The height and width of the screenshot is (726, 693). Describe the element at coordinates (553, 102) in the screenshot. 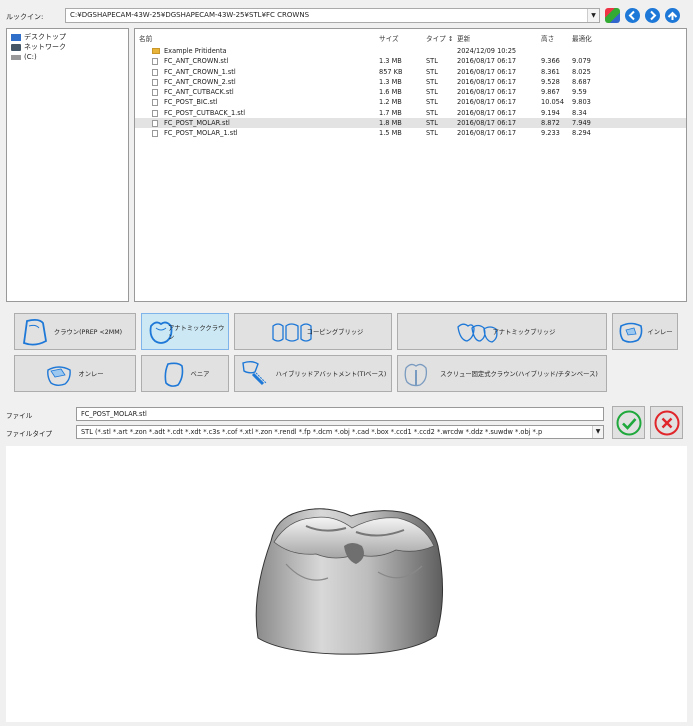

I see `file-height: 10.054` at that location.